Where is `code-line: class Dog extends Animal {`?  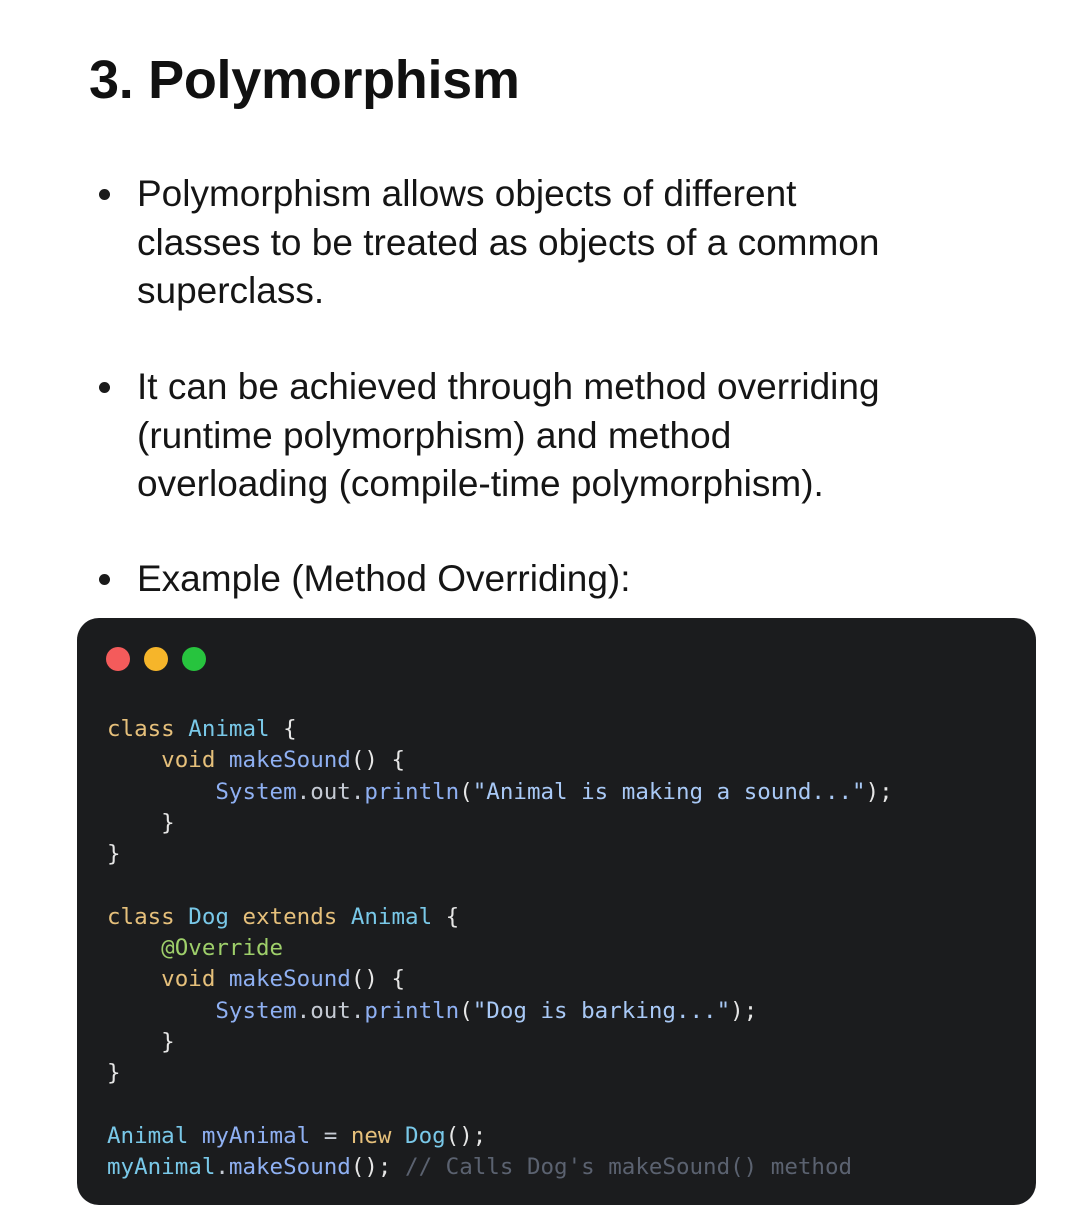
code-line: class Dog extends Animal { is located at coordinates (500, 917).